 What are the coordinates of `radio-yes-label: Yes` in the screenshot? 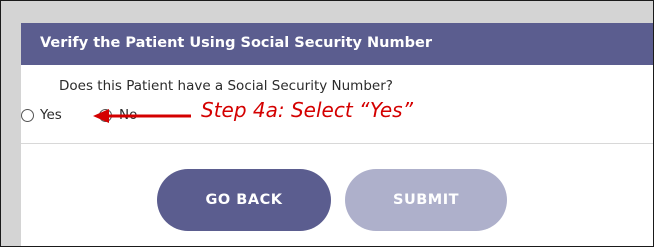 It's located at (51, 115).